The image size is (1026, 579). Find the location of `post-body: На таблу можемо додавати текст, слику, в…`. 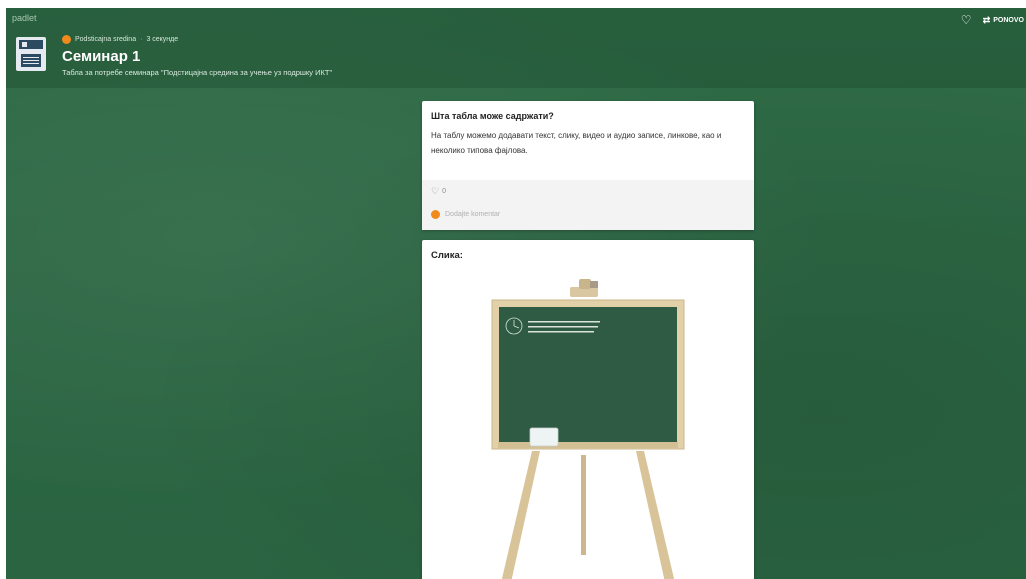

post-body: На таблу можемо додавати текст, слику, в… is located at coordinates (576, 143).